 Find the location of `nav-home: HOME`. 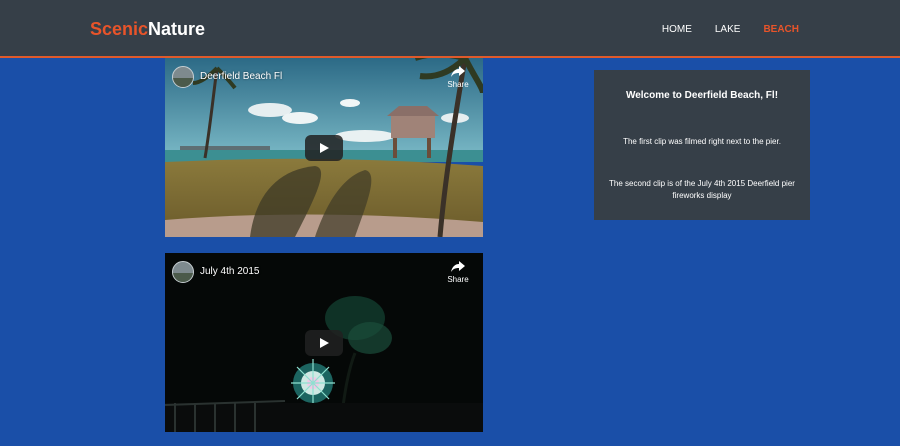

nav-home: HOME is located at coordinates (677, 29).